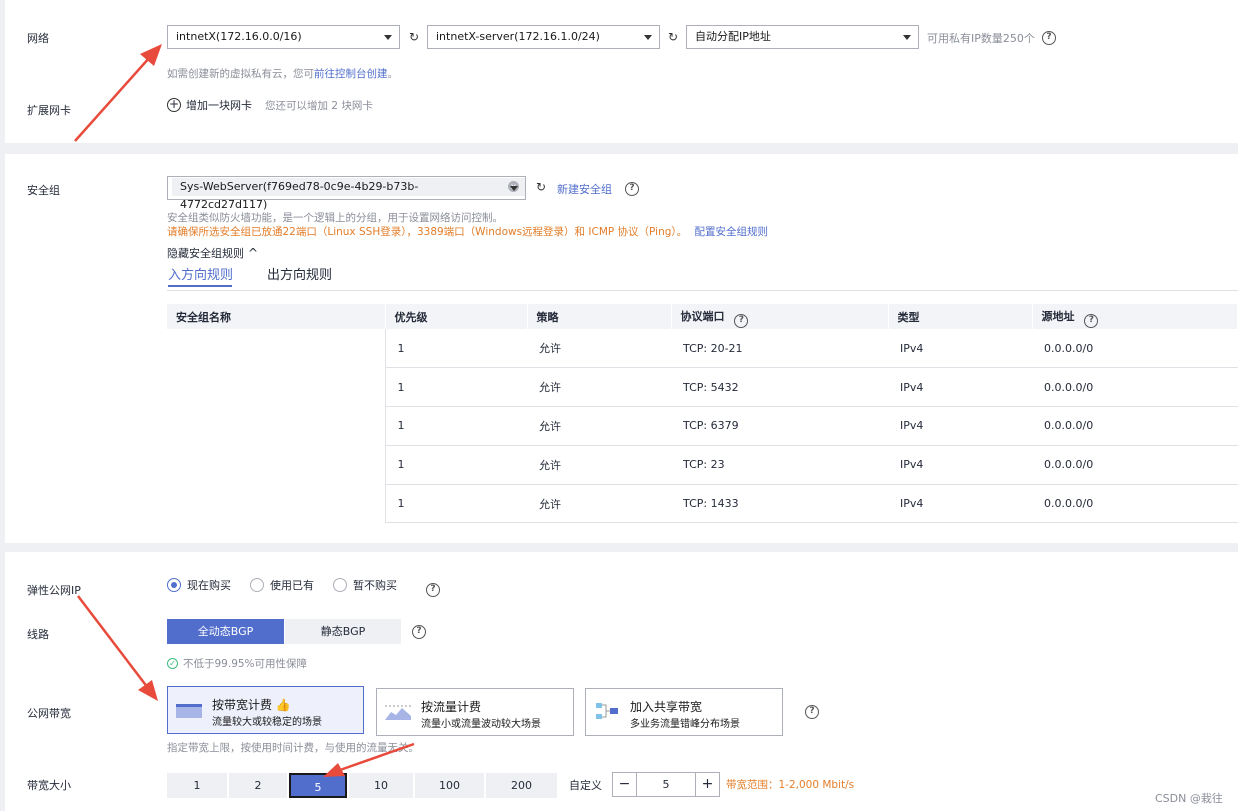 This screenshot has width=1238, height=811. What do you see at coordinates (237, 663) in the screenshot?
I see `availability-note: ✓ 不低于99.95%可用性保障` at bounding box center [237, 663].